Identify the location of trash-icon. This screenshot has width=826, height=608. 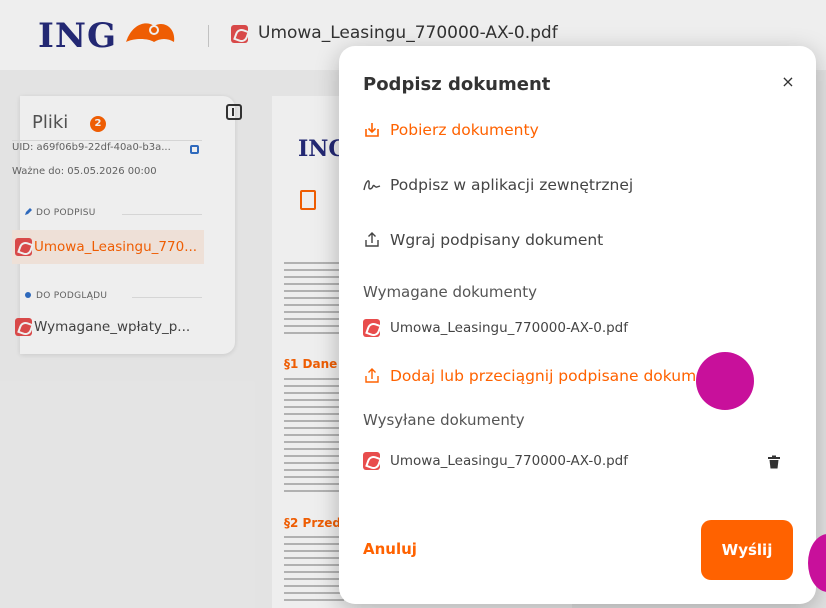
(774, 462).